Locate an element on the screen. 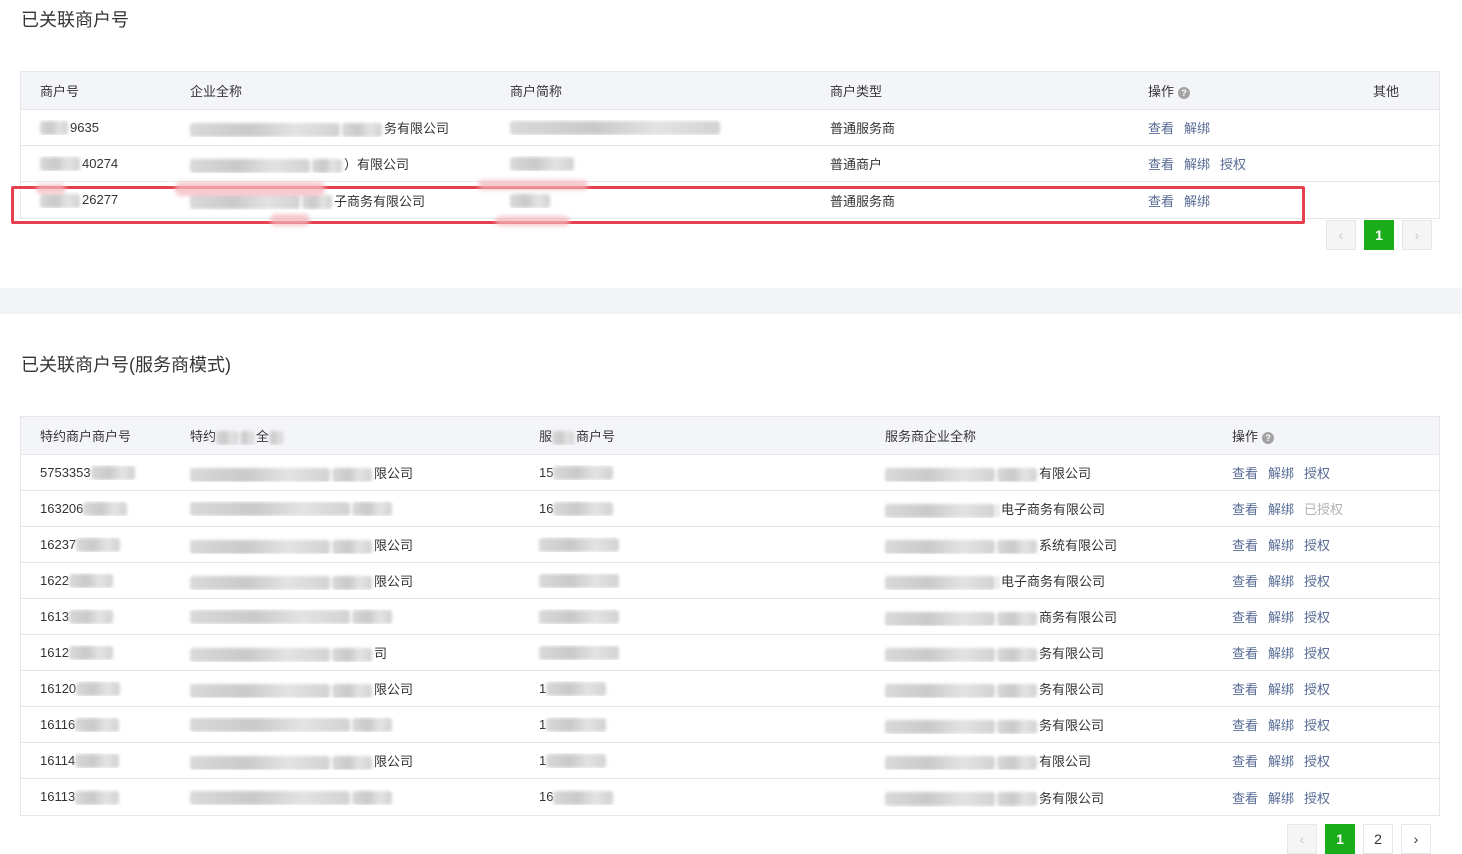 The width and height of the screenshot is (1462, 854). table-header: 商户号 企业全称 商户简称 商户类型 操作? 其他 is located at coordinates (730, 91).